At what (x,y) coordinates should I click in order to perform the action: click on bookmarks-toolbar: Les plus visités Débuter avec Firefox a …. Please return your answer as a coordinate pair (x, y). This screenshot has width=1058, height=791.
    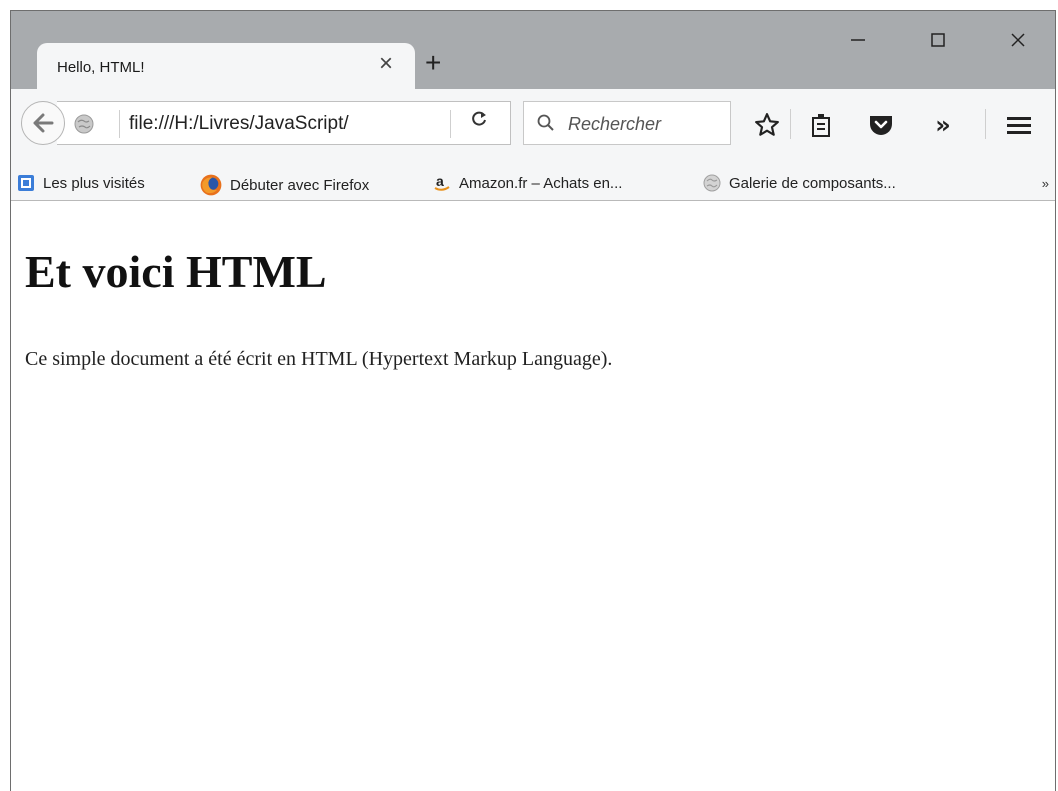
    Looking at the image, I should click on (533, 185).